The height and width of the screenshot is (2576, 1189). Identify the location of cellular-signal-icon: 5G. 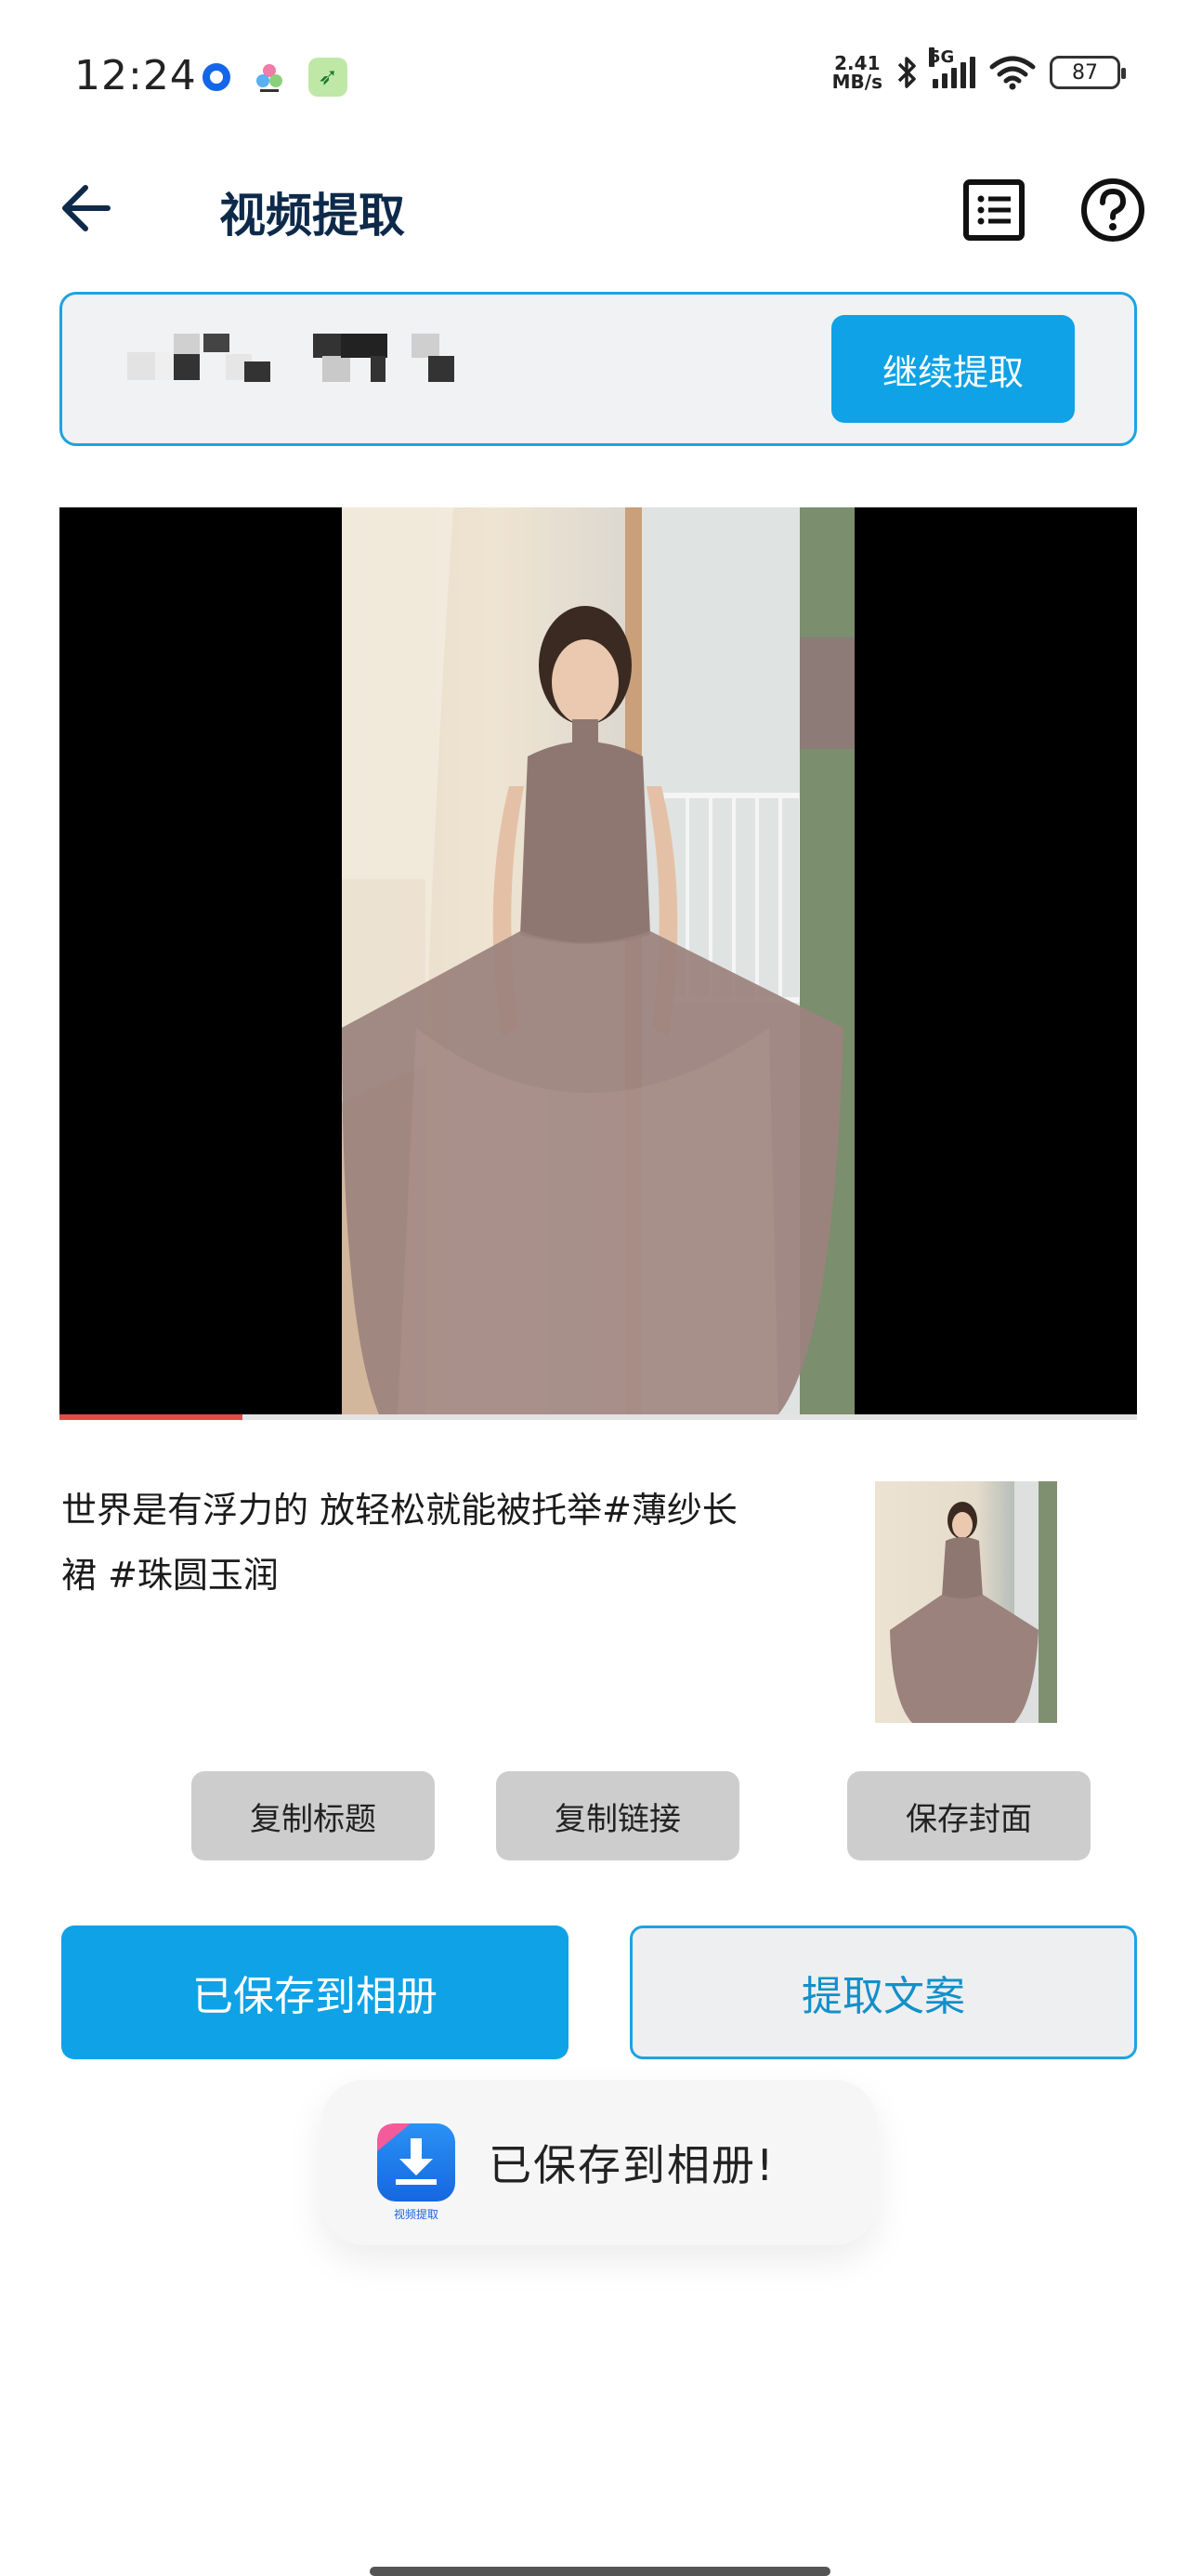
(952, 67).